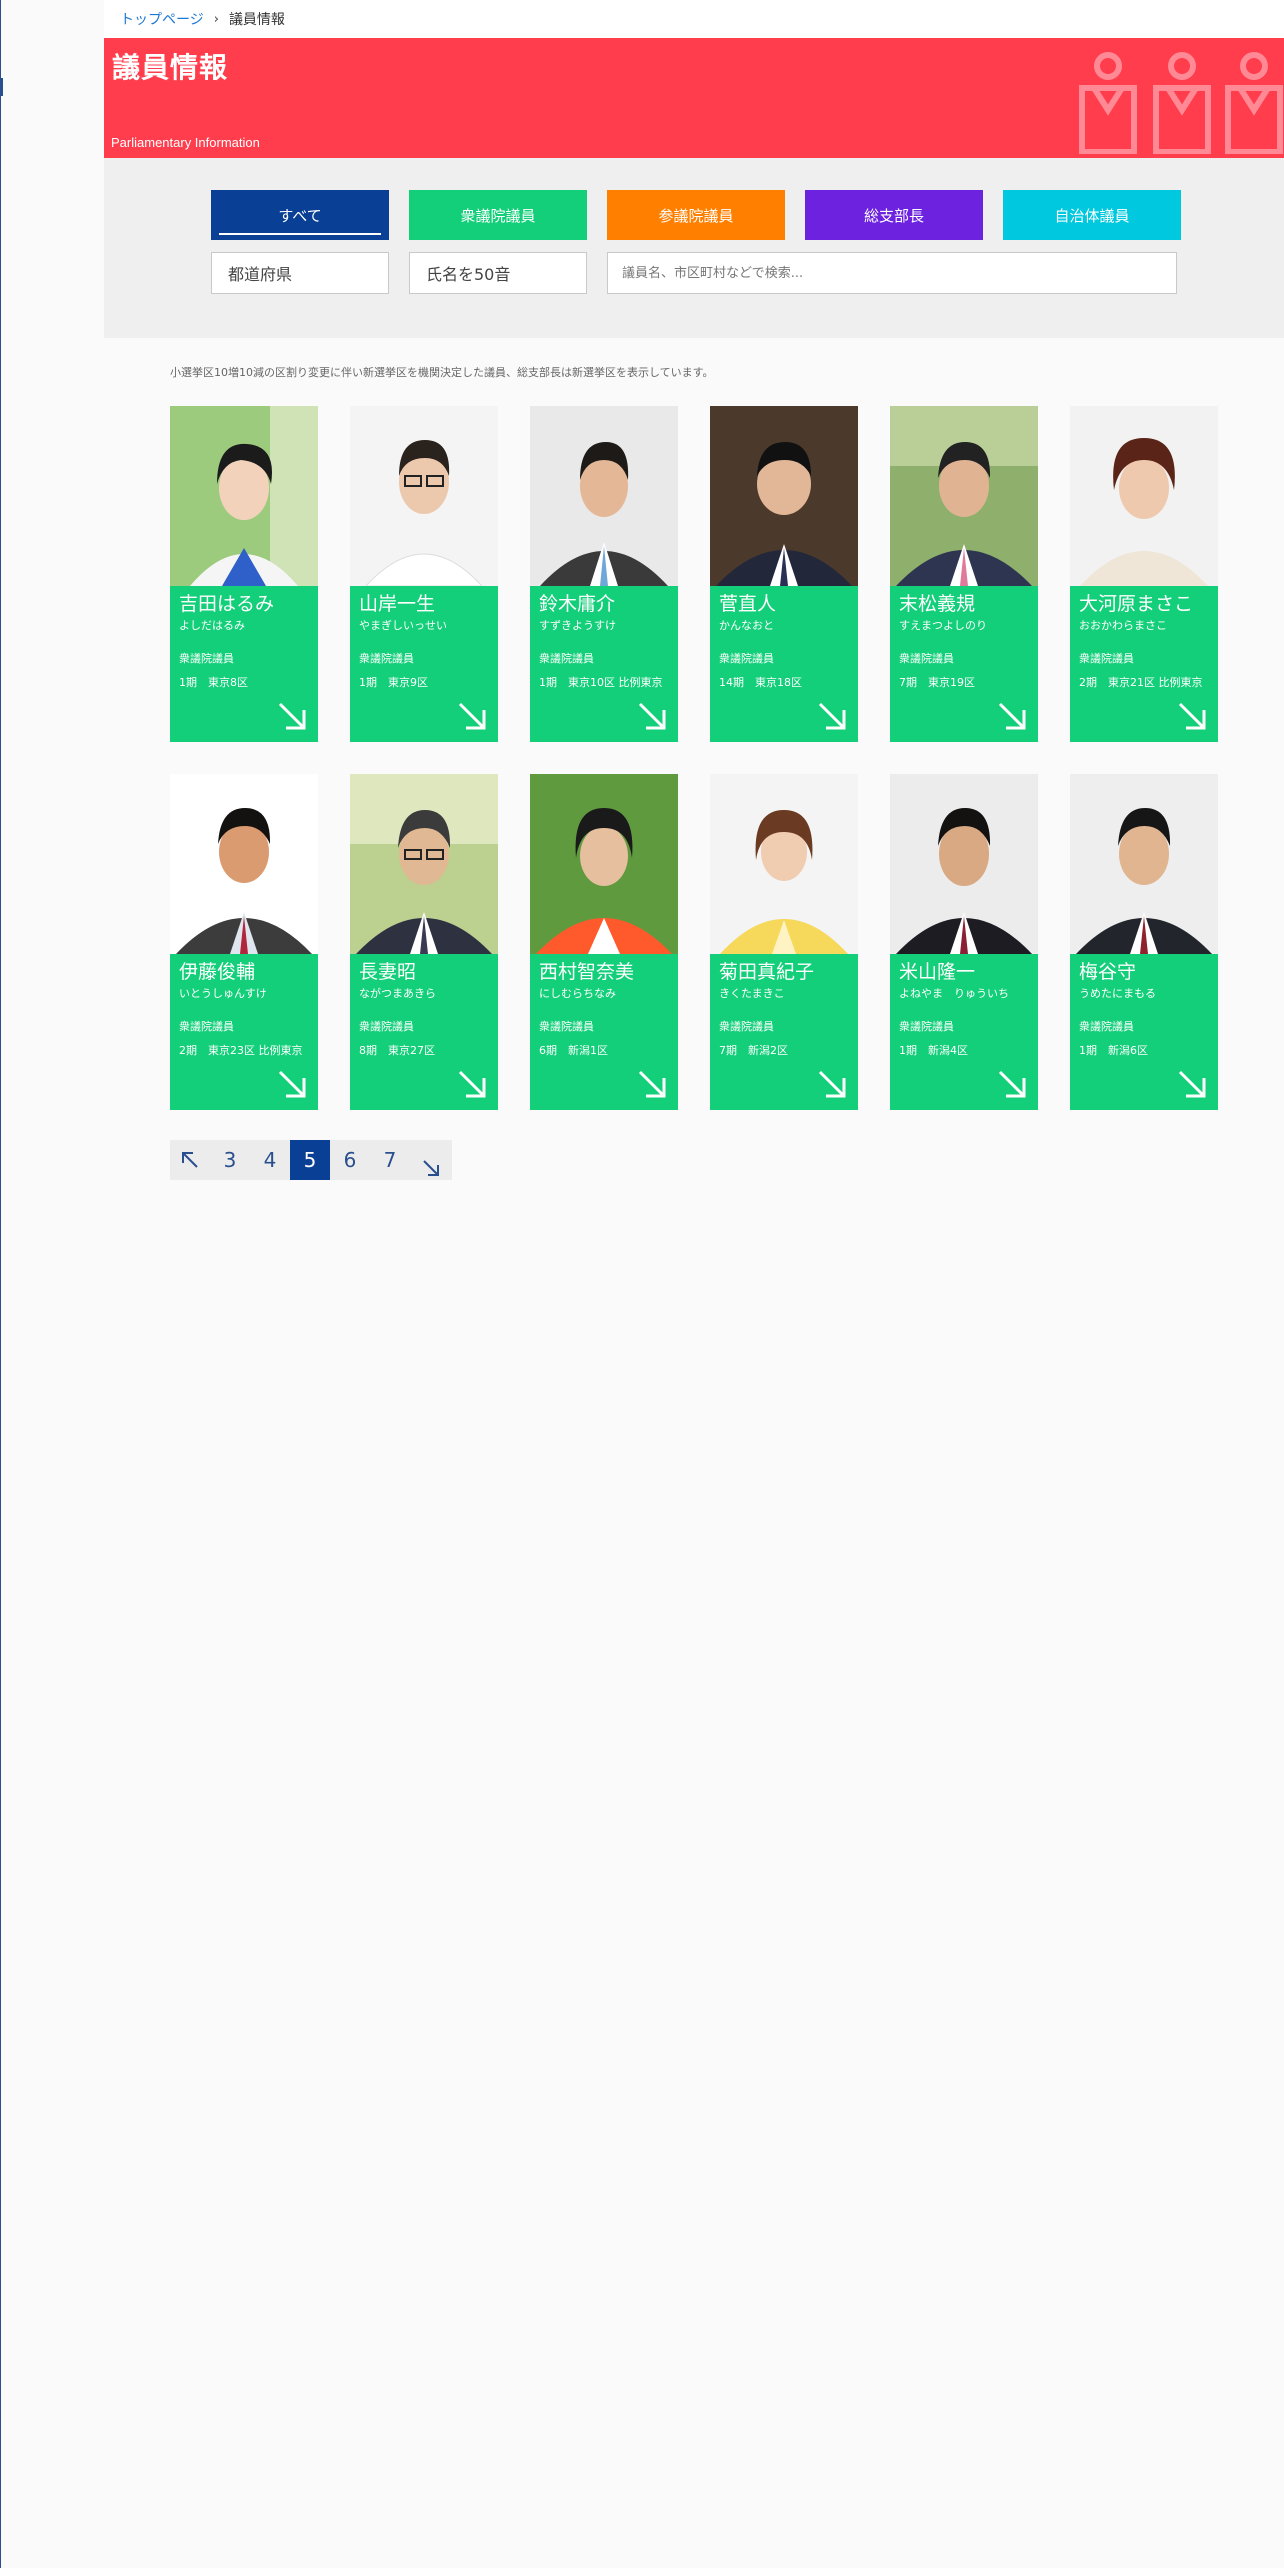  Describe the element at coordinates (937, 604) in the screenshot. I see `member-name: 末松義規` at that location.